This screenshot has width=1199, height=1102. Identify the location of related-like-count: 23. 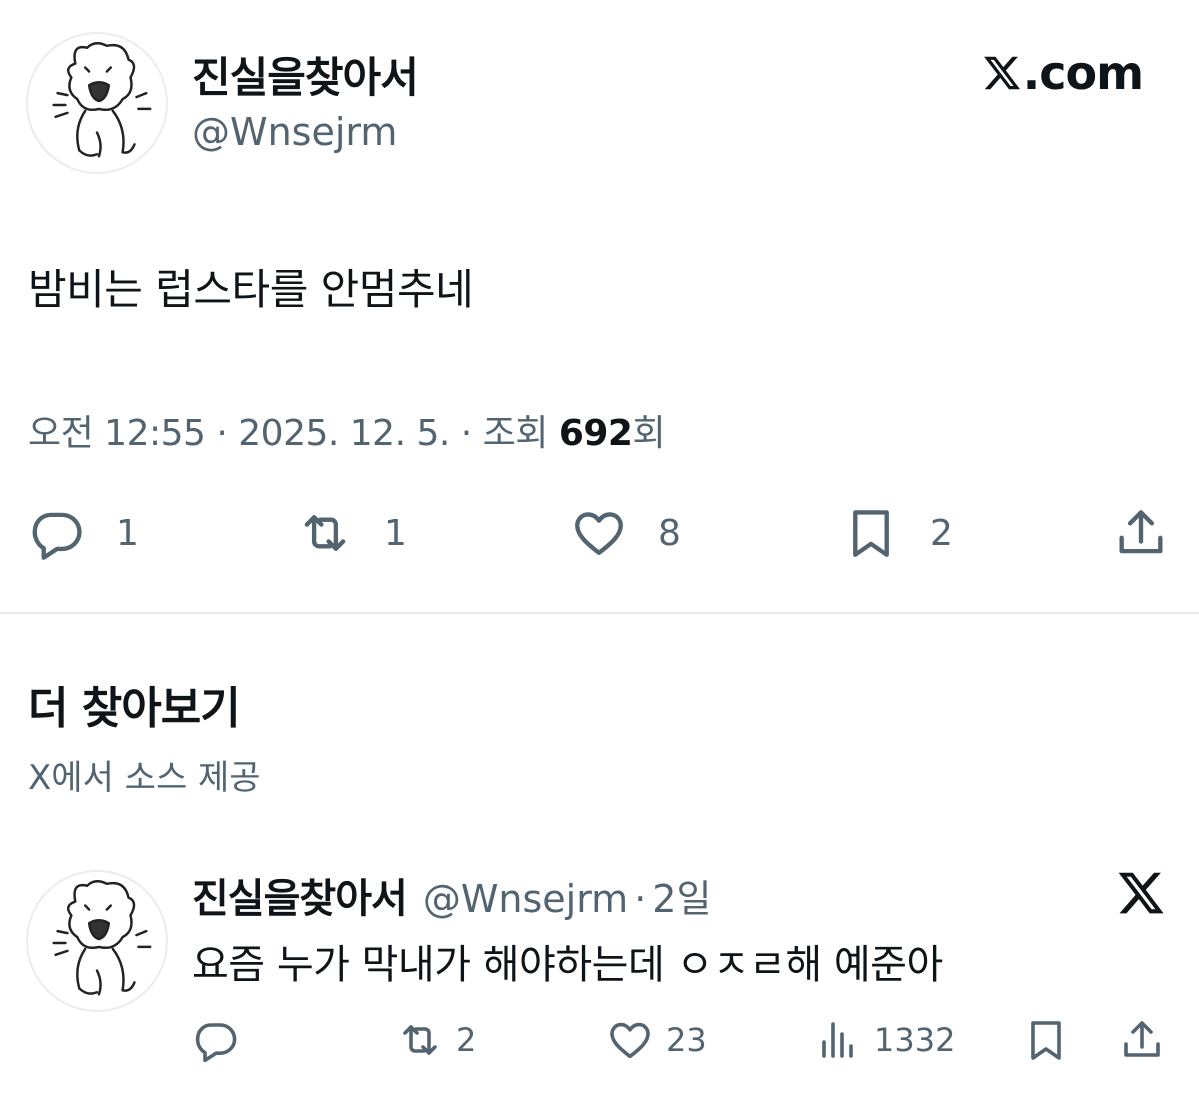
(686, 1040).